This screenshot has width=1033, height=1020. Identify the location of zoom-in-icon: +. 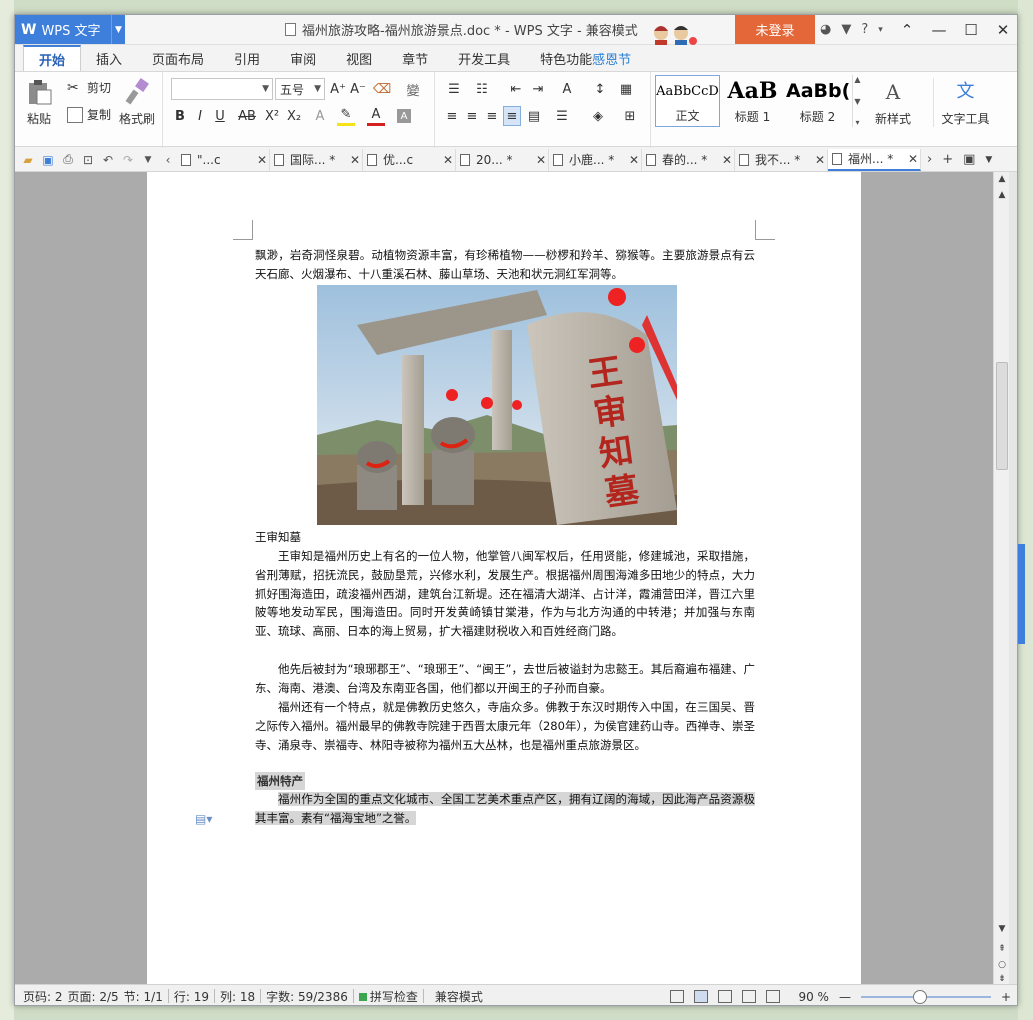
(1006, 997).